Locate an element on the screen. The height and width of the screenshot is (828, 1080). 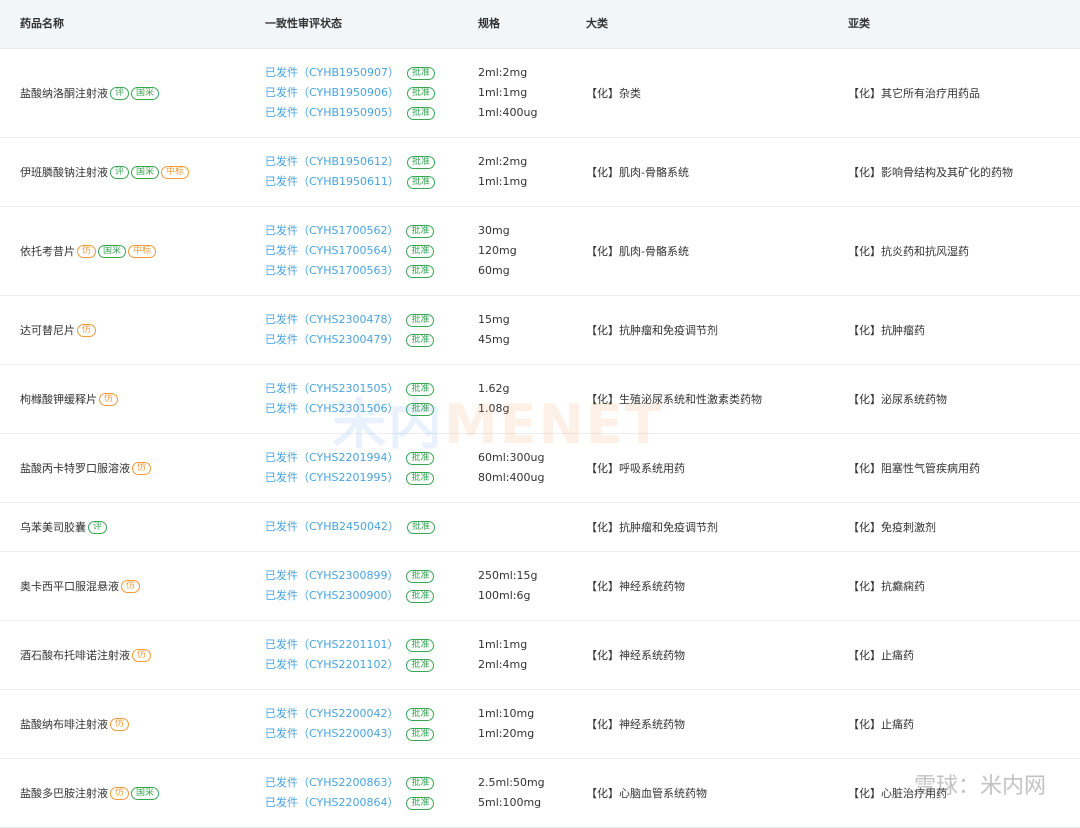
status-line: 已发件（CYHB1950611） 批准 is located at coordinates (370, 182).